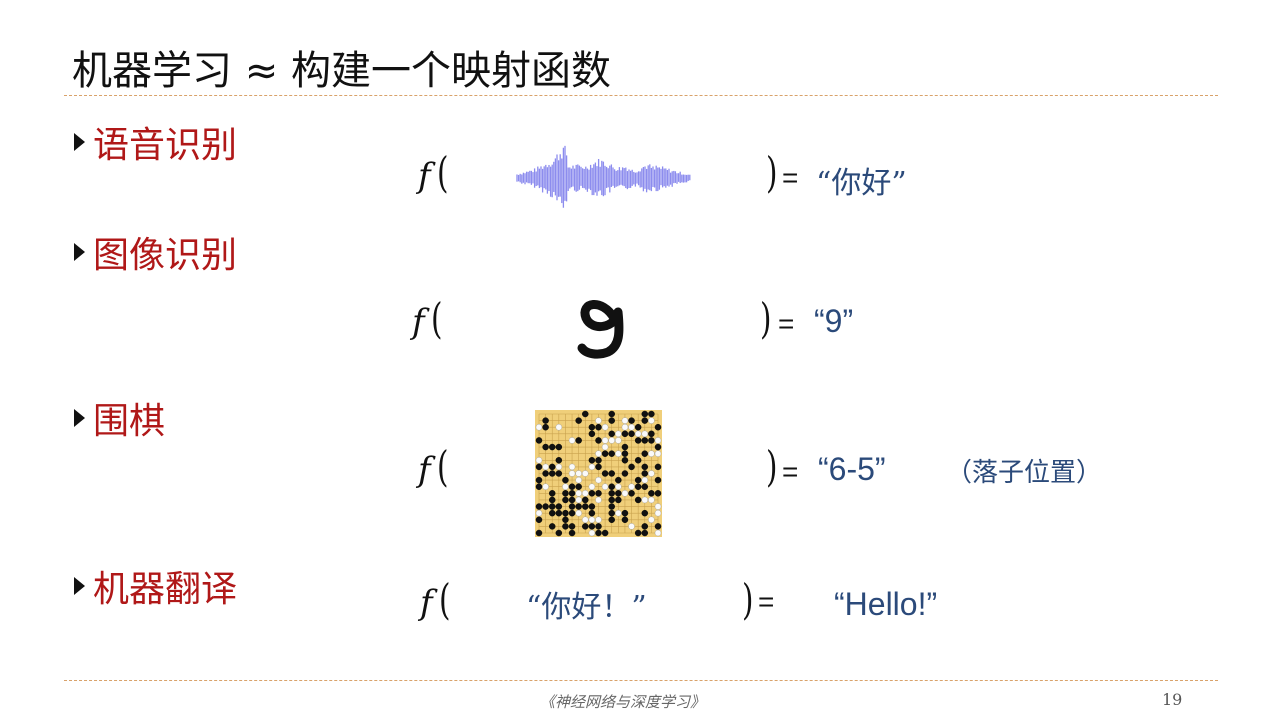 This screenshot has height=720, width=1280. Describe the element at coordinates (79, 418) in the screenshot. I see `bullet-triangle-icon` at that location.